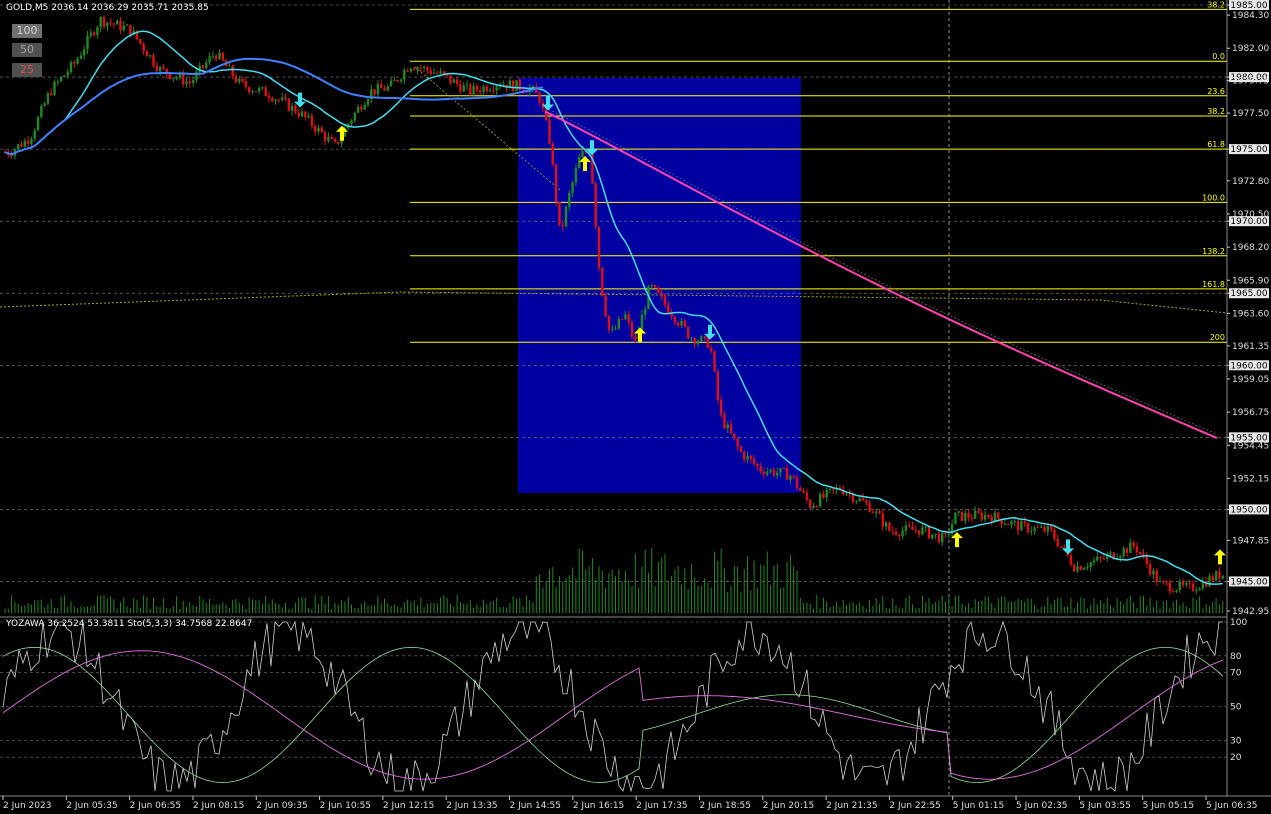  I want to click on osc-label-1: 80, so click(1236, 657).